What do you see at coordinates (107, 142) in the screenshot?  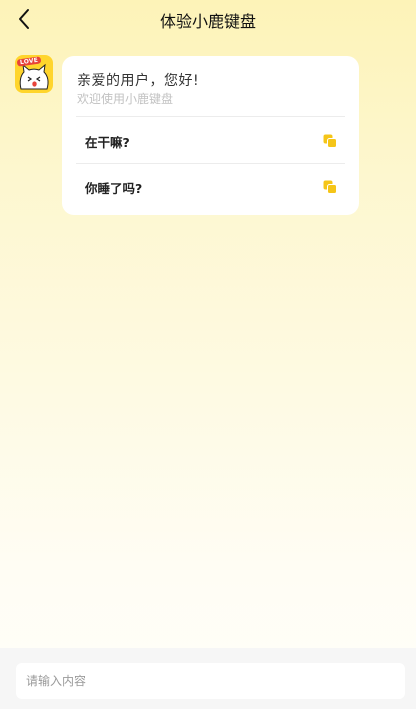 I see `phrase-text: 在干嘛?` at bounding box center [107, 142].